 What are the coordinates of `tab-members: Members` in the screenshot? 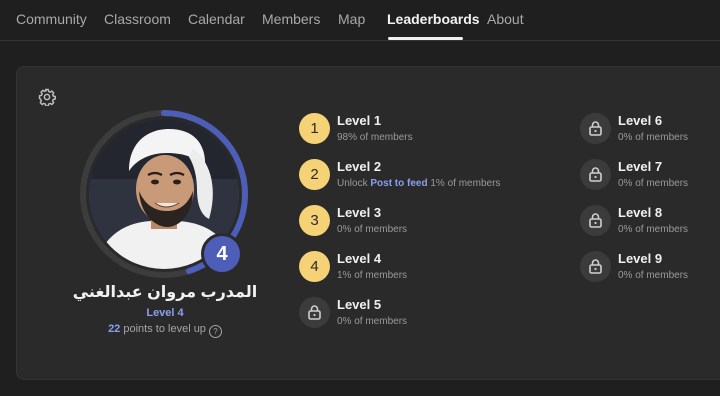 It's located at (291, 19).